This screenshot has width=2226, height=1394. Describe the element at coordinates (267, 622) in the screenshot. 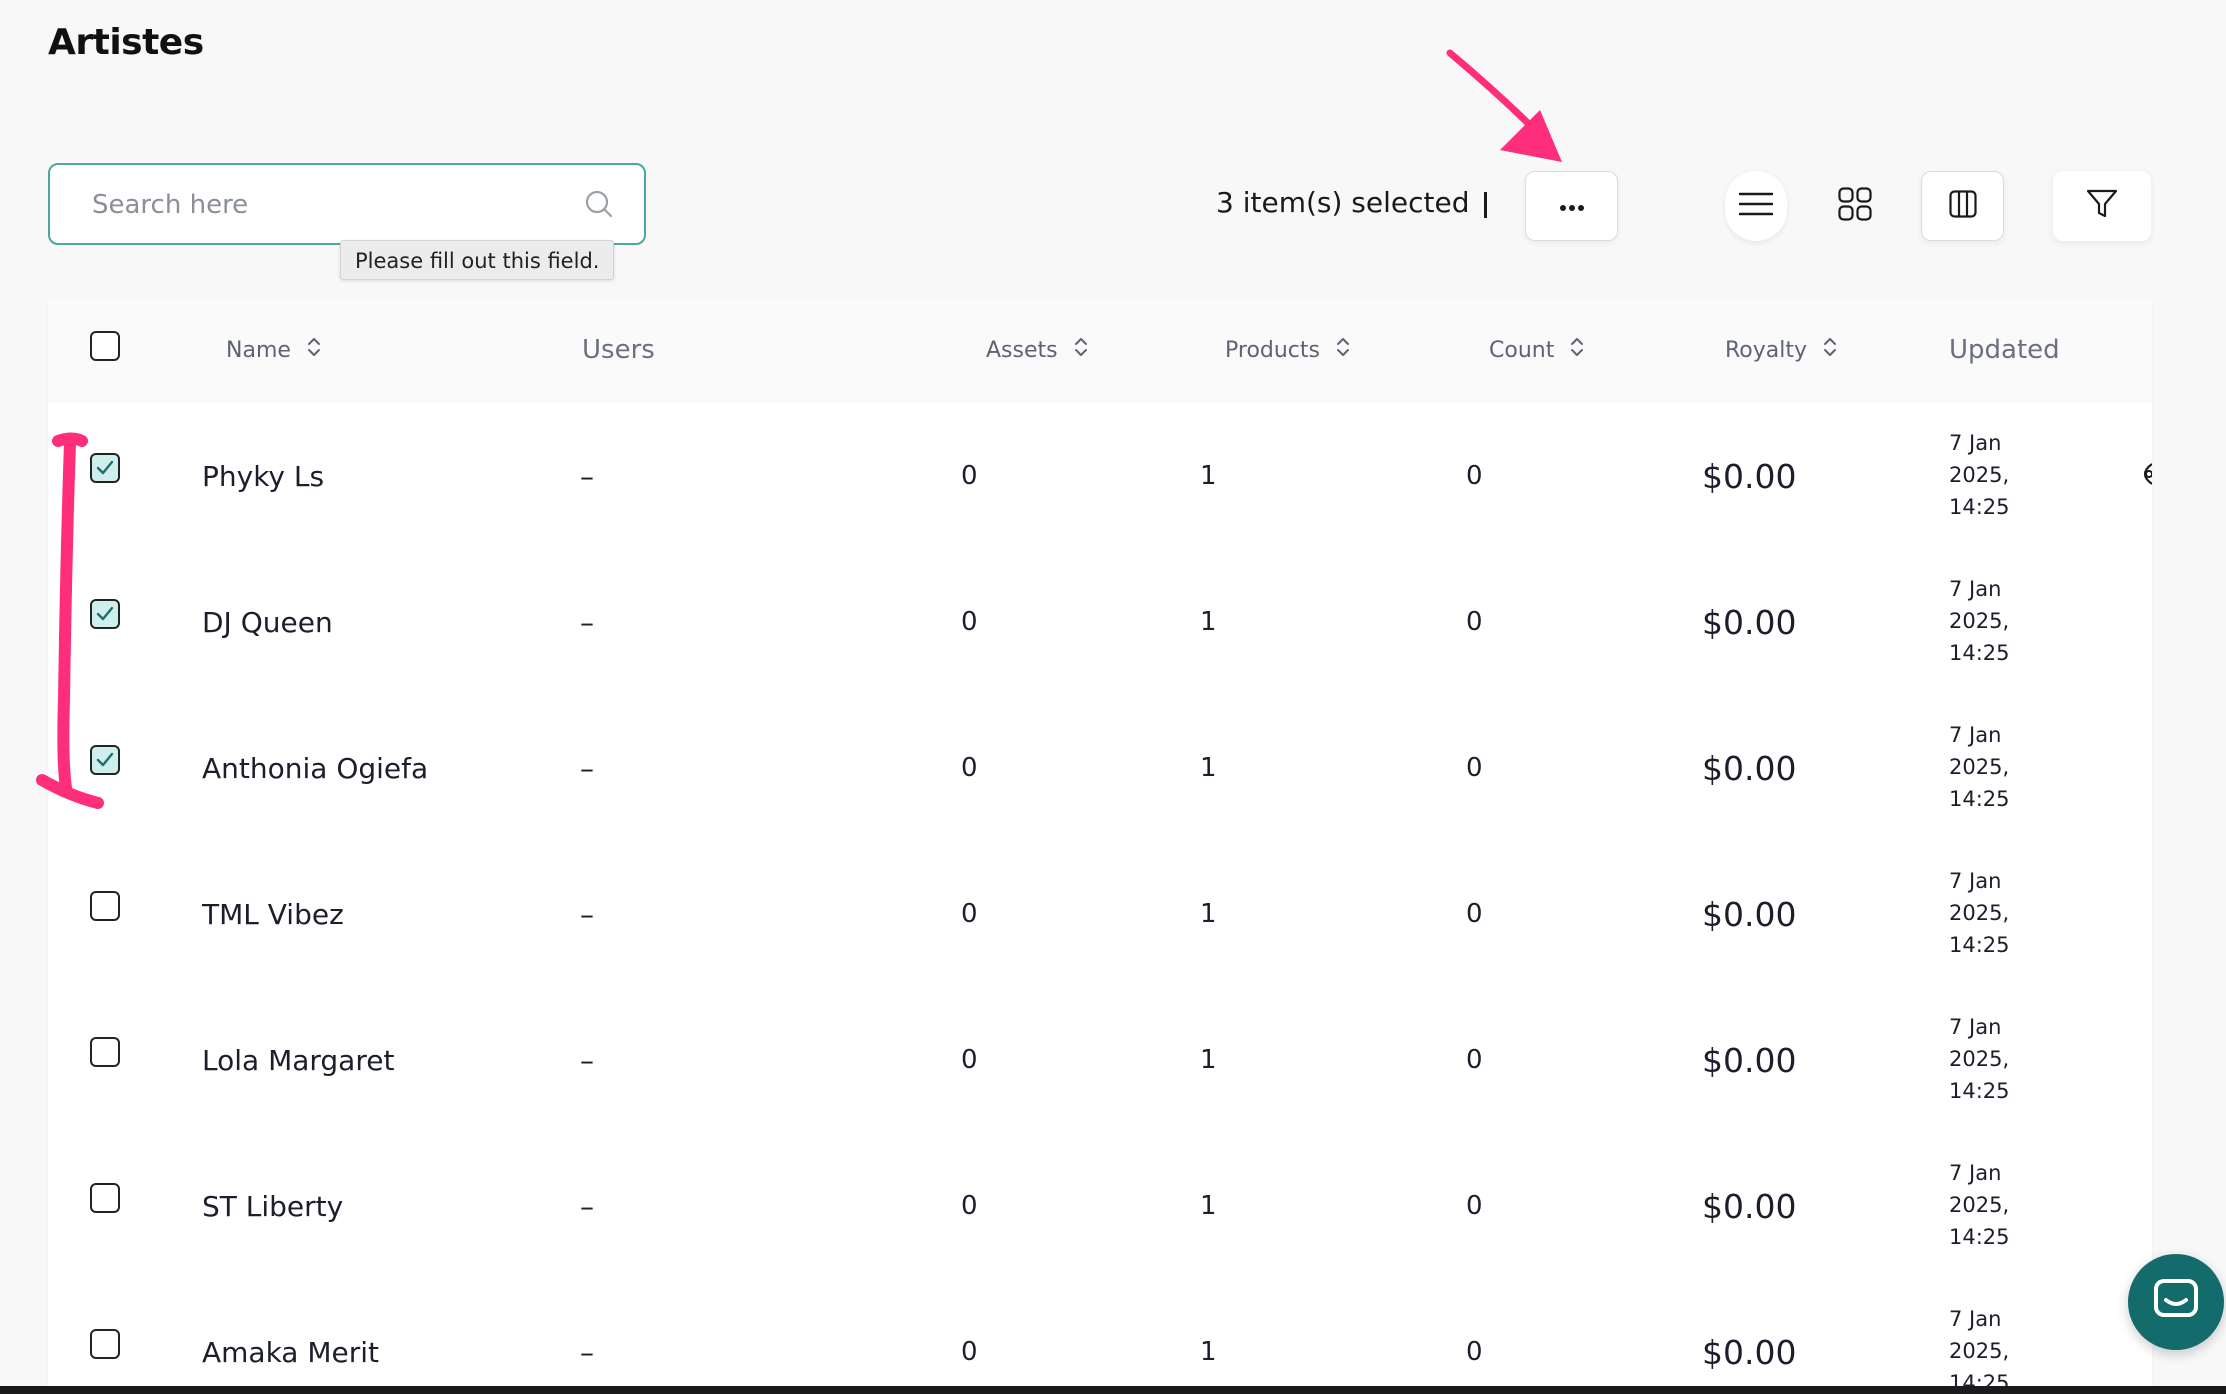

I see `artist-name: DJ Queen` at that location.